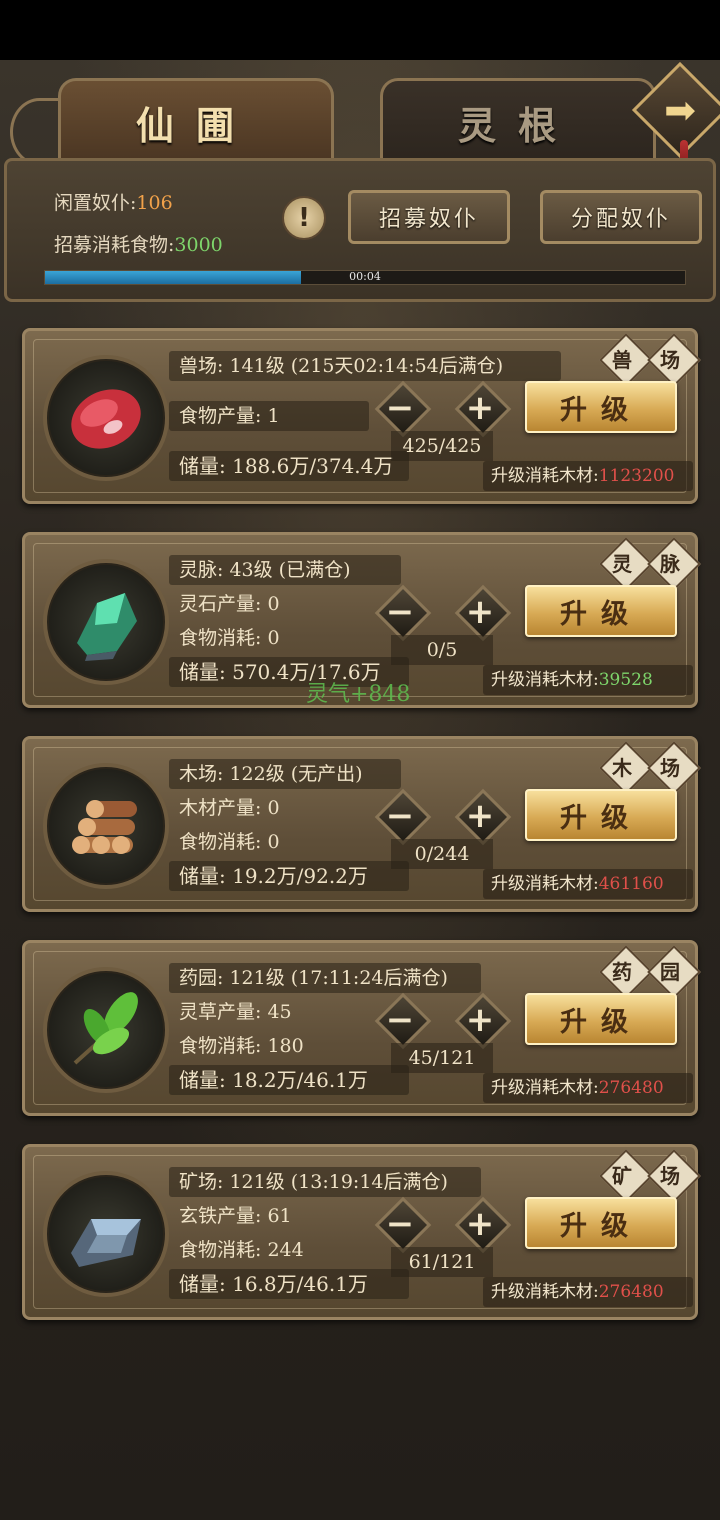 The width and height of the screenshot is (720, 1520). What do you see at coordinates (235, 1012) in the screenshot?
I see `production-rate: 灵草产量: 45` at bounding box center [235, 1012].